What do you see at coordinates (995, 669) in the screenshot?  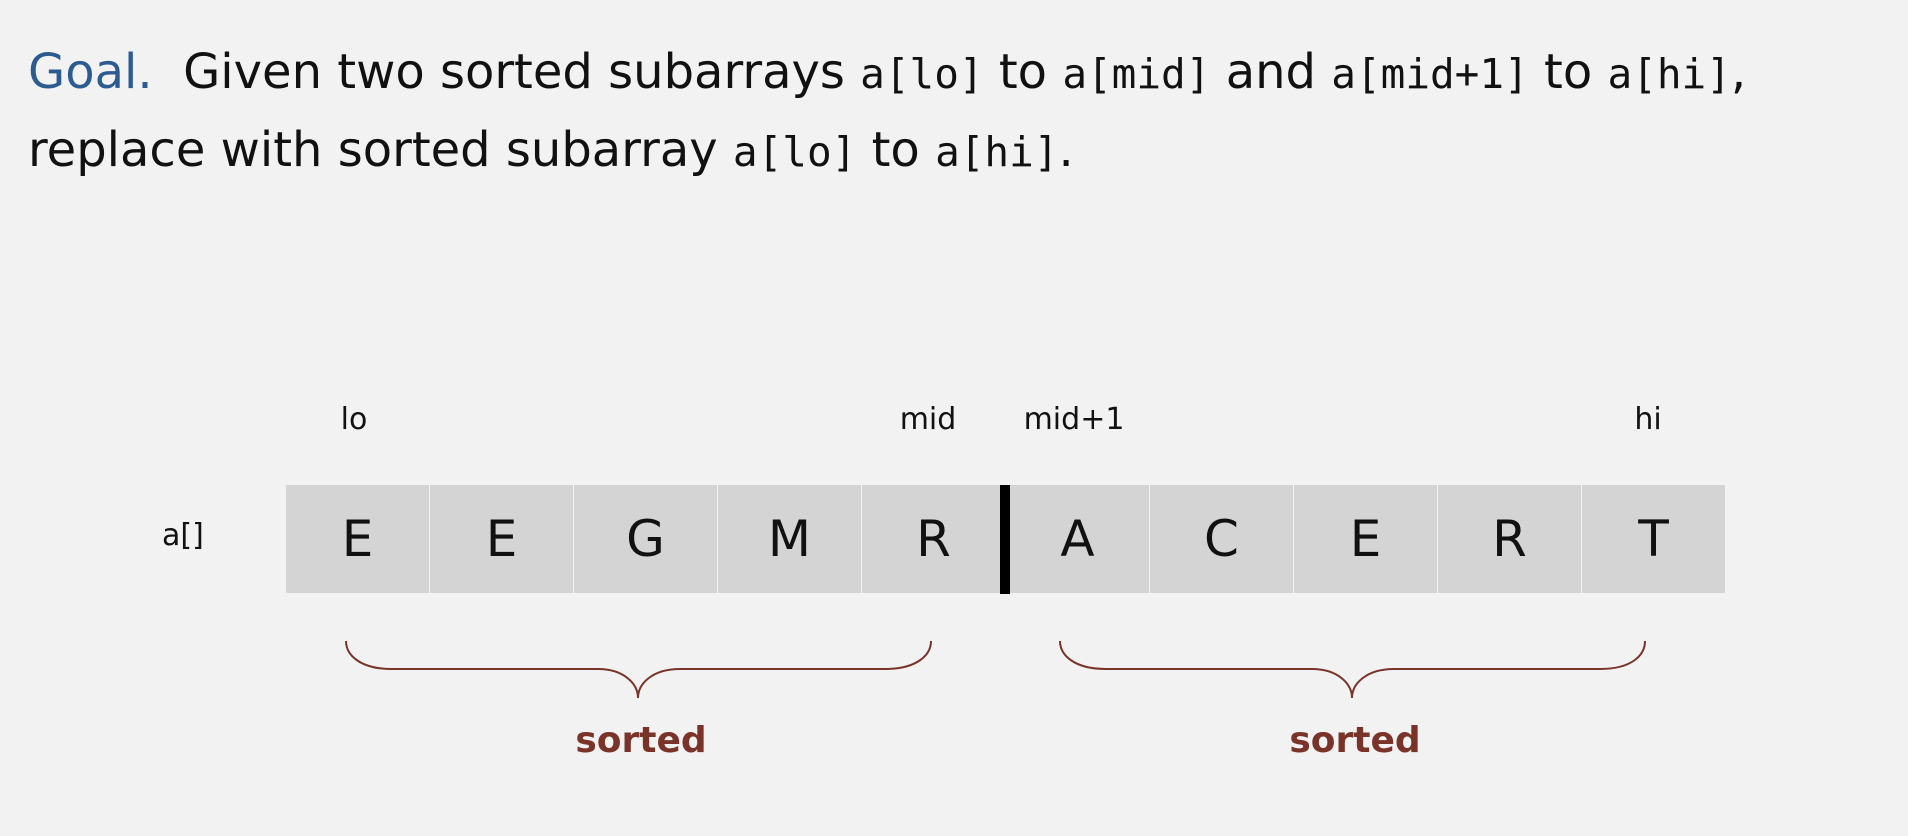 I see `sorted-braces` at bounding box center [995, 669].